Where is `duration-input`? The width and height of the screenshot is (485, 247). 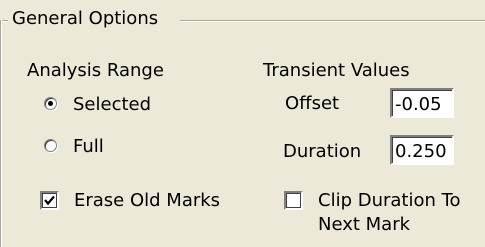 duration-input is located at coordinates (422, 150).